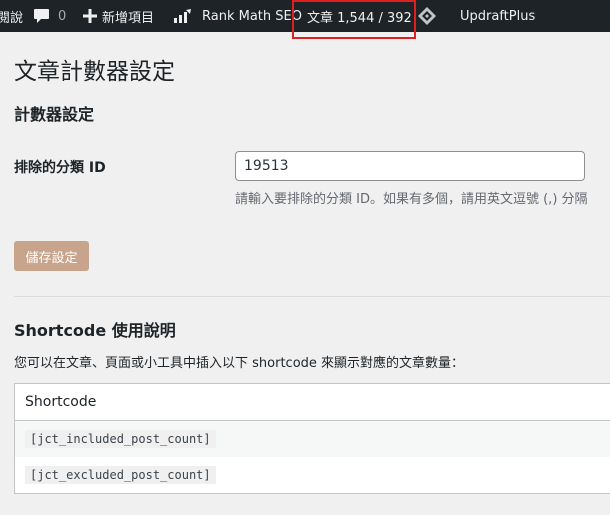 The width and height of the screenshot is (610, 515). Describe the element at coordinates (60, 168) in the screenshot. I see `exclude-category-label: 排除的分類 ID` at that location.